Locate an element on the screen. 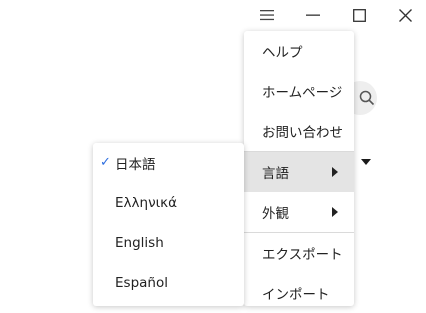 The height and width of the screenshot is (313, 426). menu-item-homepage: ホームページ is located at coordinates (299, 91).